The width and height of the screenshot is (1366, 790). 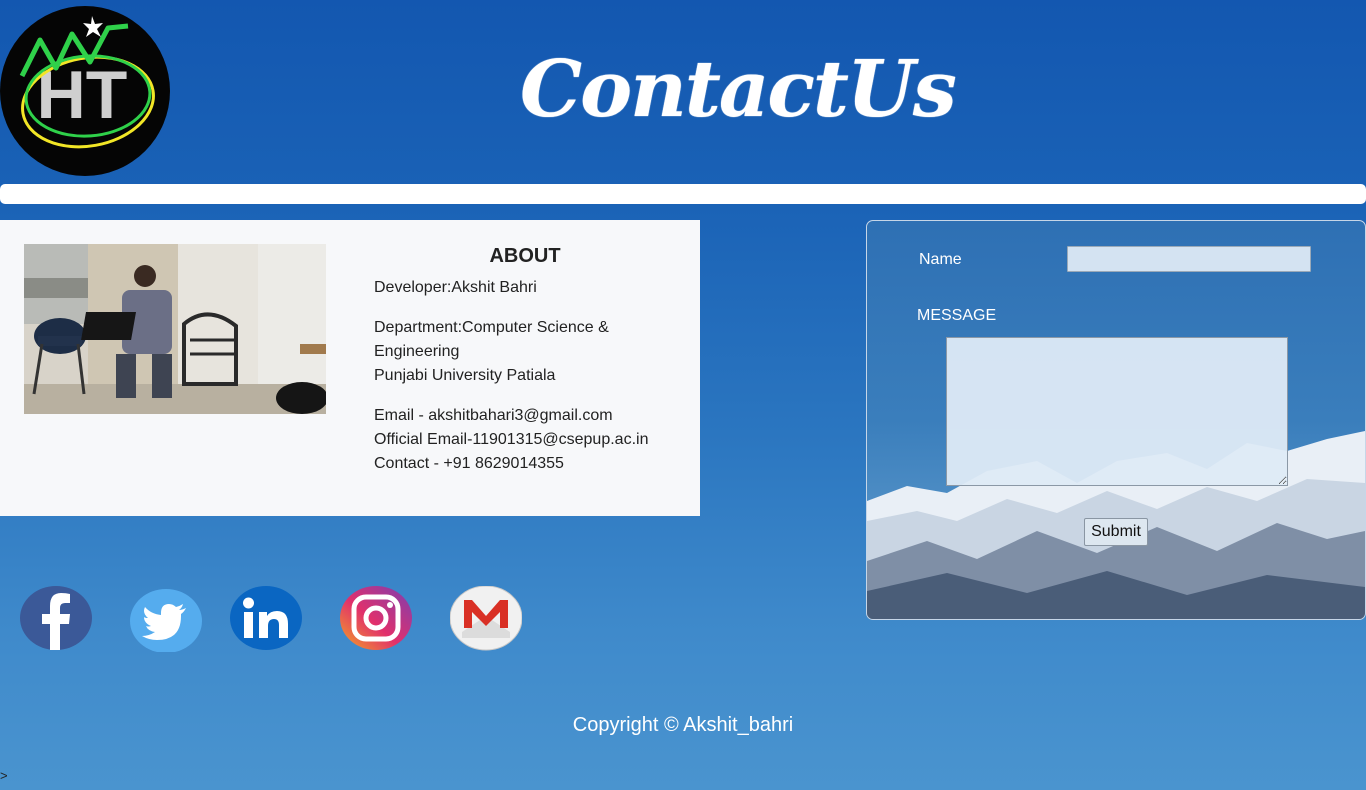 What do you see at coordinates (683, 194) in the screenshot?
I see `header-divider` at bounding box center [683, 194].